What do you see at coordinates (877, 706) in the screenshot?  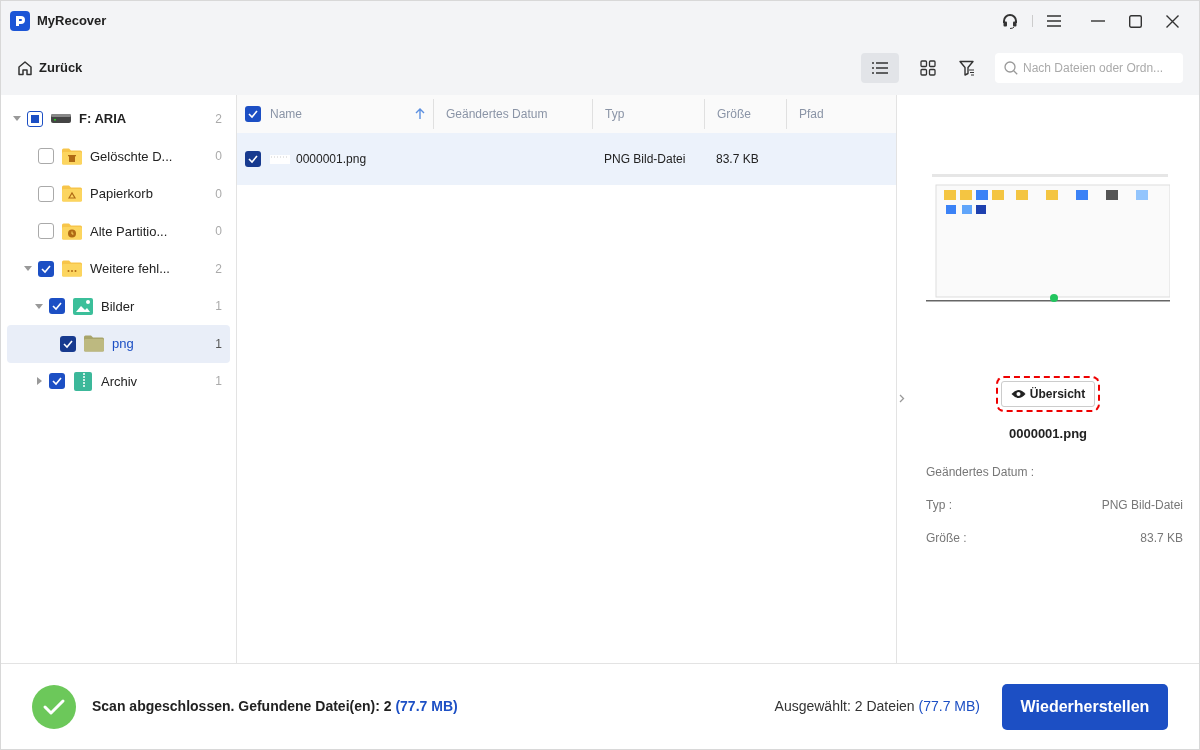 I see `selection-summary: Ausgewählt: 2 Dateien (77.7 MB)` at bounding box center [877, 706].